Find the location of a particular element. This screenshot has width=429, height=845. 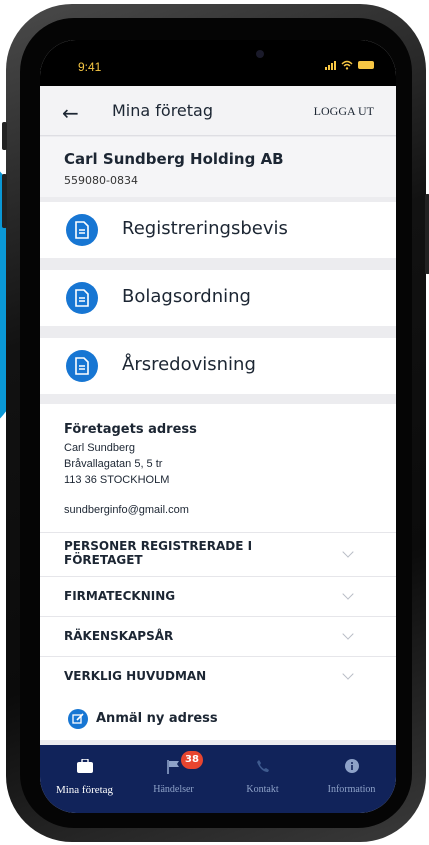

section-verklig-huvudman: VERKLIG HUVUDMAN is located at coordinates (218, 675).